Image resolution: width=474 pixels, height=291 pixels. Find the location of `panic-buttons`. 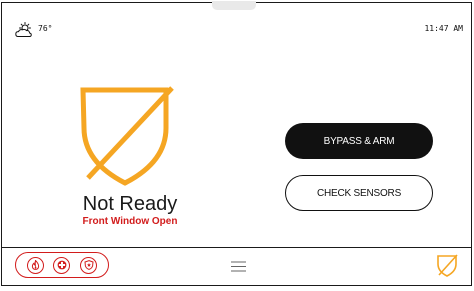

panic-buttons is located at coordinates (62, 265).